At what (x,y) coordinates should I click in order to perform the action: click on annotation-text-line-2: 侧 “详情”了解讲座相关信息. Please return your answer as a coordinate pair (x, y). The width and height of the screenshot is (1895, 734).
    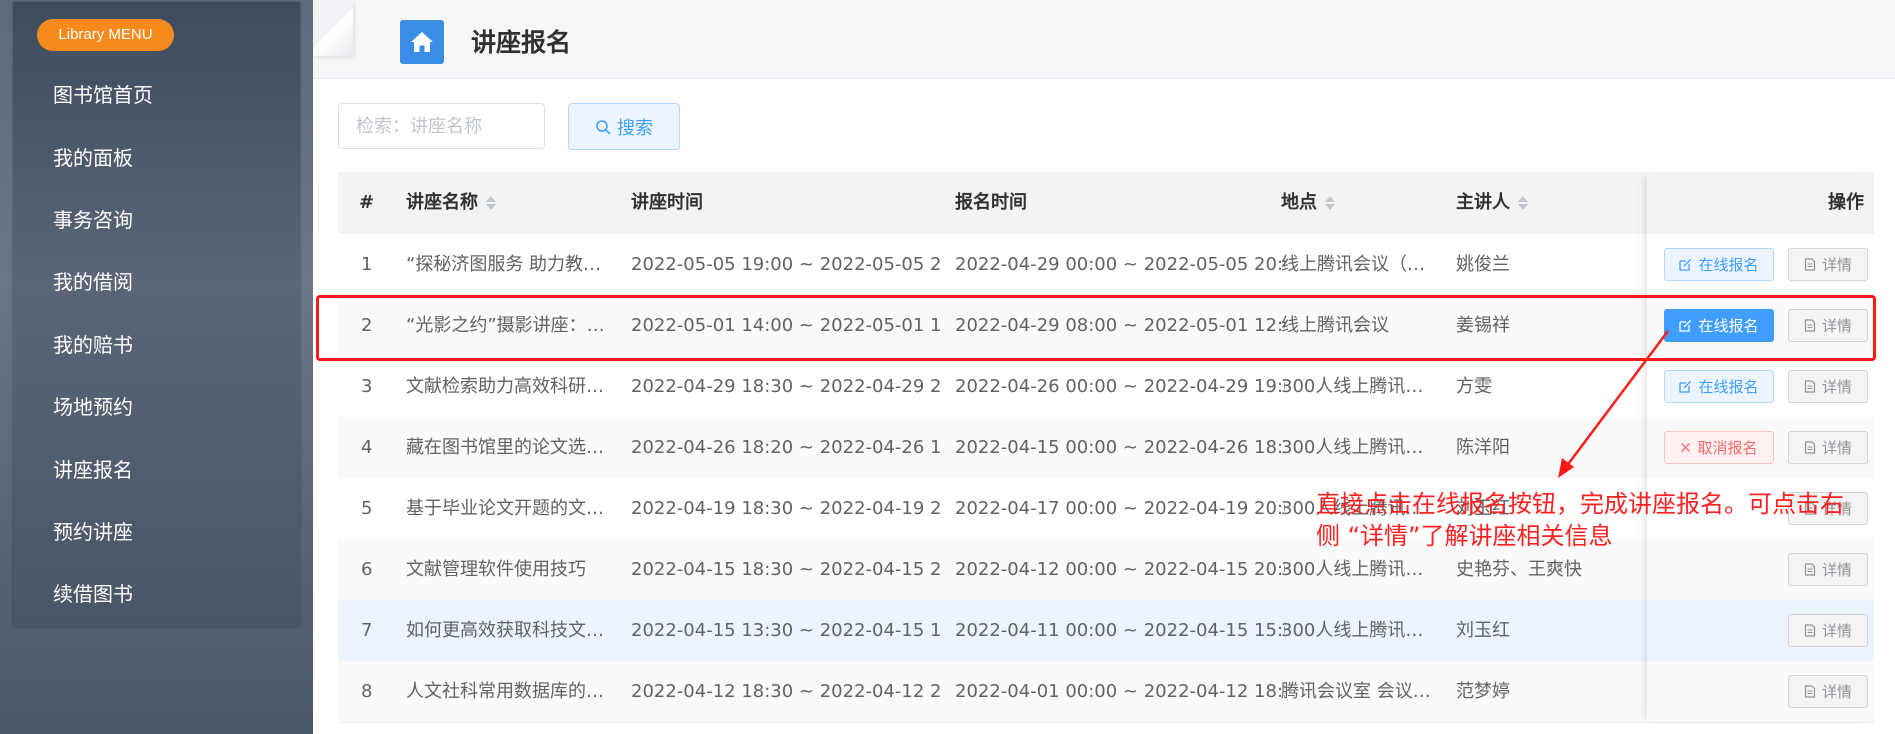
    Looking at the image, I should click on (1464, 536).